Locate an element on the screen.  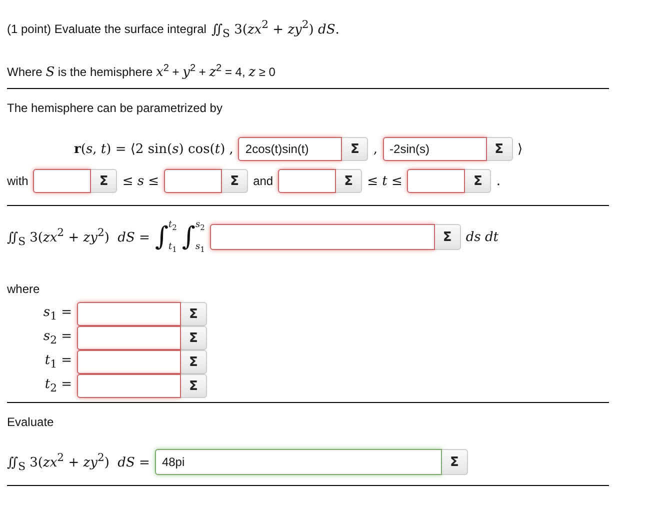
answer-field: 48pi is located at coordinates (298, 462).